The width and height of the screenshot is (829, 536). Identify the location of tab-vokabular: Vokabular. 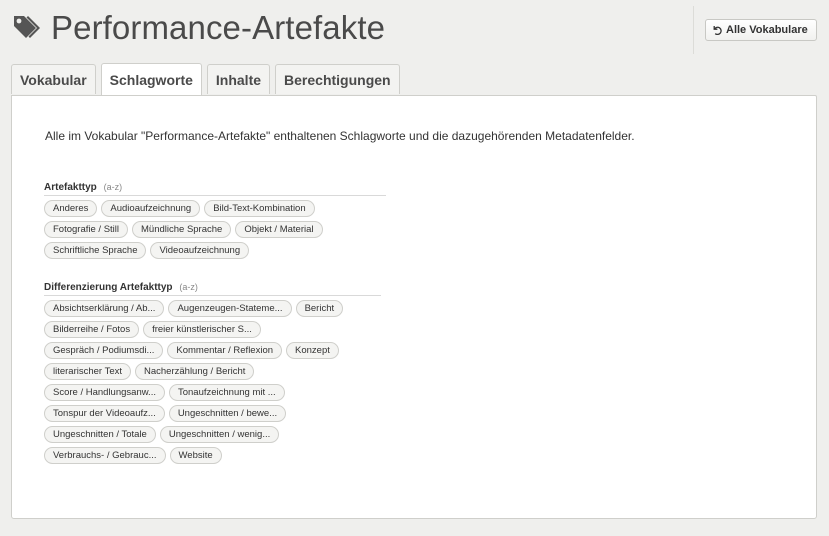
(53, 79).